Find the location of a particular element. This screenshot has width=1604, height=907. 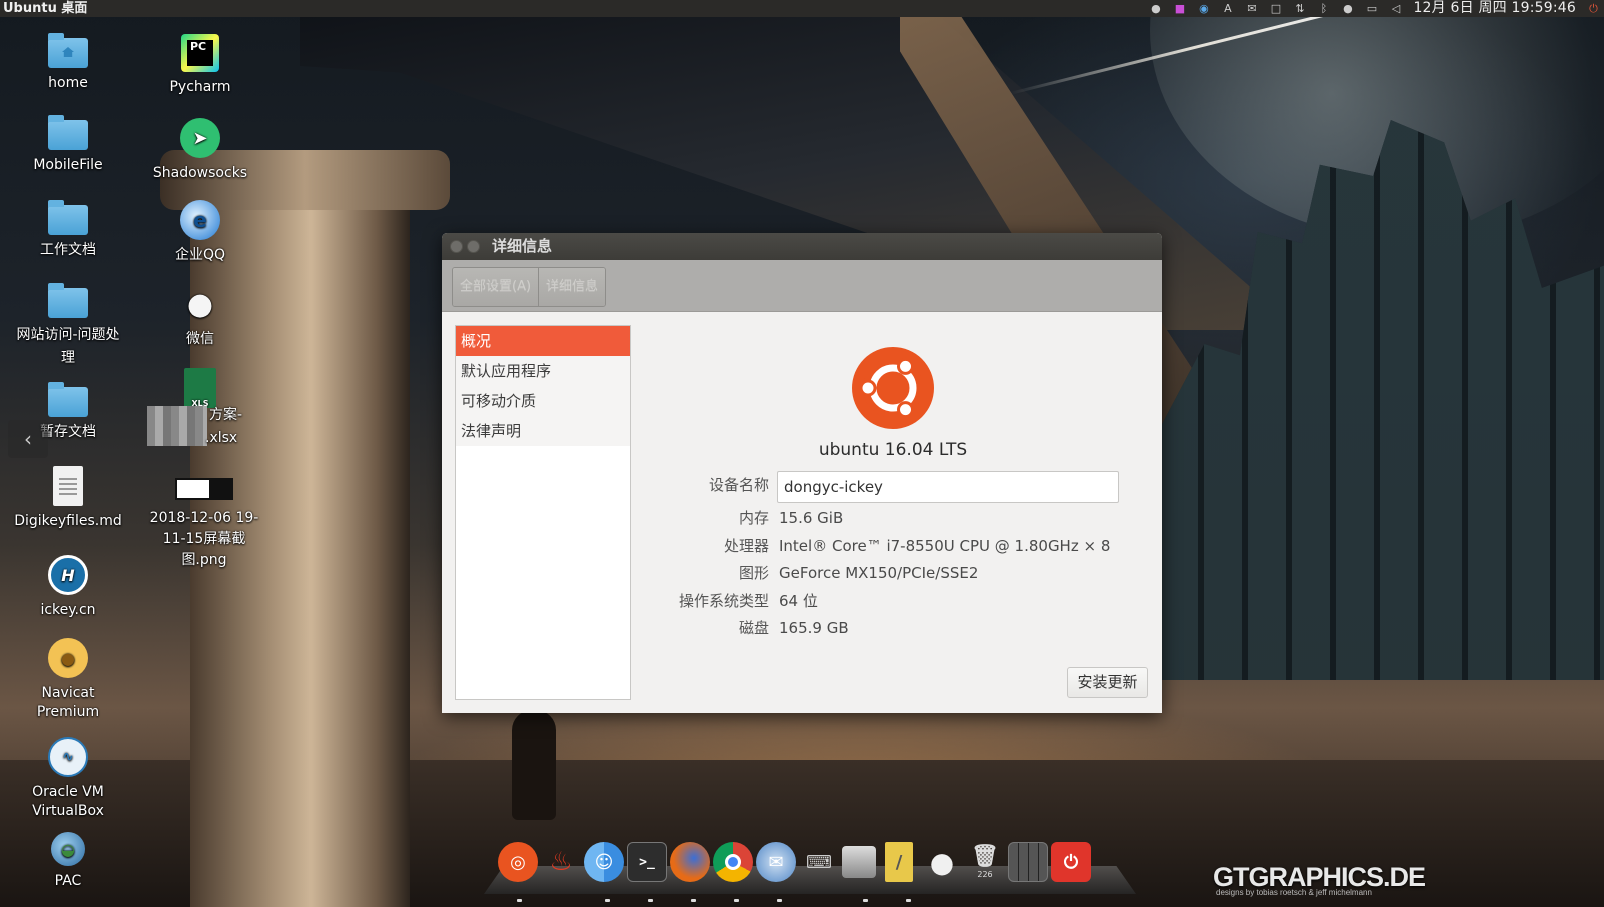

desktop-icon-shadowsocks: ➤ Shadowsocks is located at coordinates (200, 150).